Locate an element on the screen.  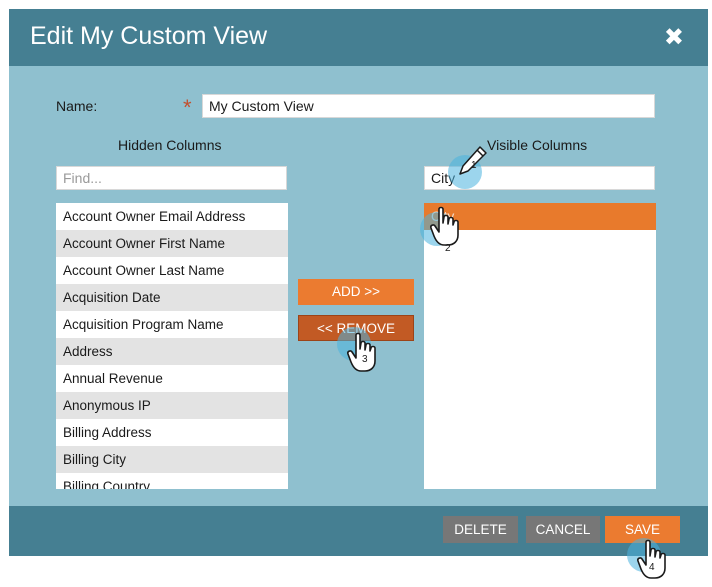
hidden-column-item: Address is located at coordinates (172, 351).